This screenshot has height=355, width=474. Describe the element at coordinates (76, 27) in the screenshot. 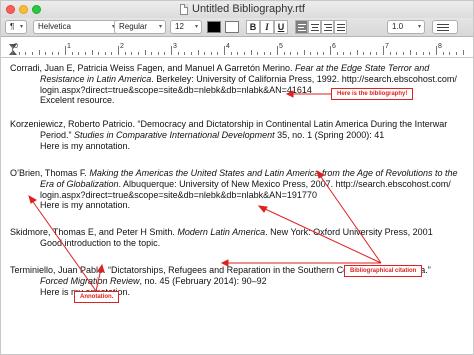

I see `font-family-dropdown: Helvetica▾` at that location.